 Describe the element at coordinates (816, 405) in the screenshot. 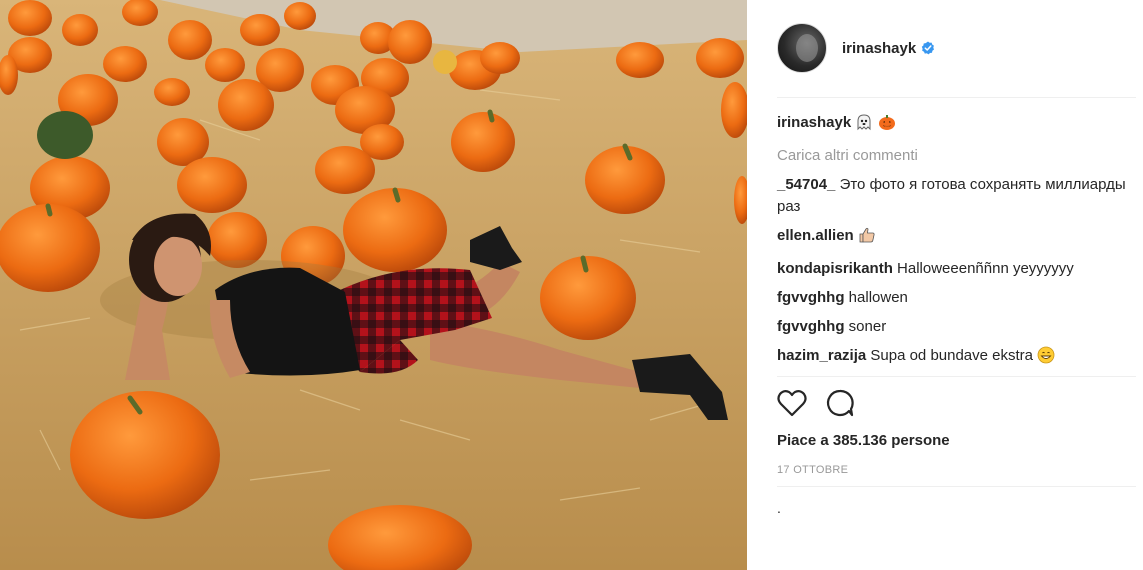

I see `post-actions` at that location.